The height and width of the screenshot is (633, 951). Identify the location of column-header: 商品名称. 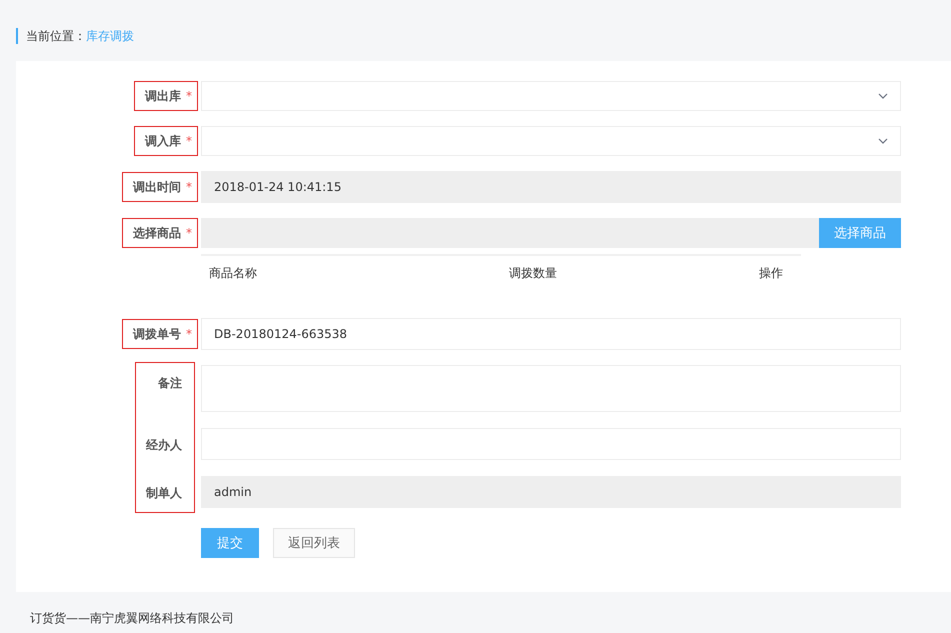
(233, 273).